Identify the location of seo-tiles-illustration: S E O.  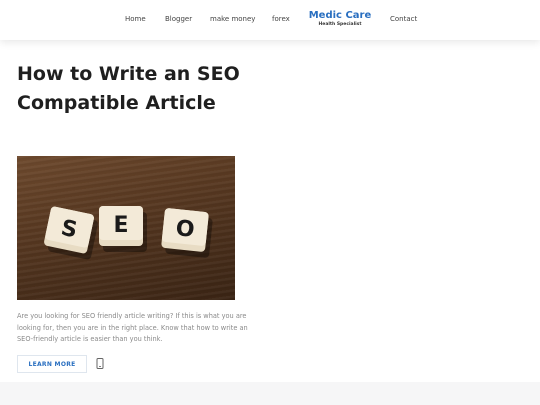
(128, 233).